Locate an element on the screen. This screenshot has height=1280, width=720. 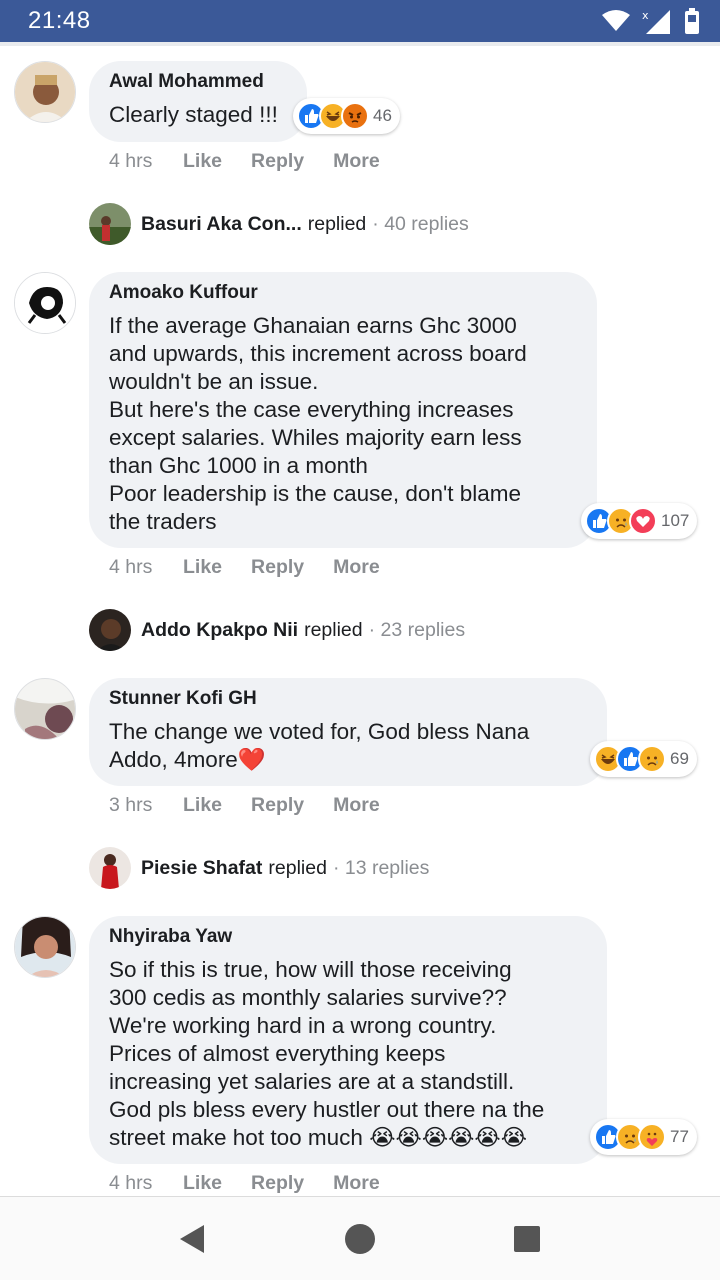
reaction-summary: 69 is located at coordinates (643, 759).